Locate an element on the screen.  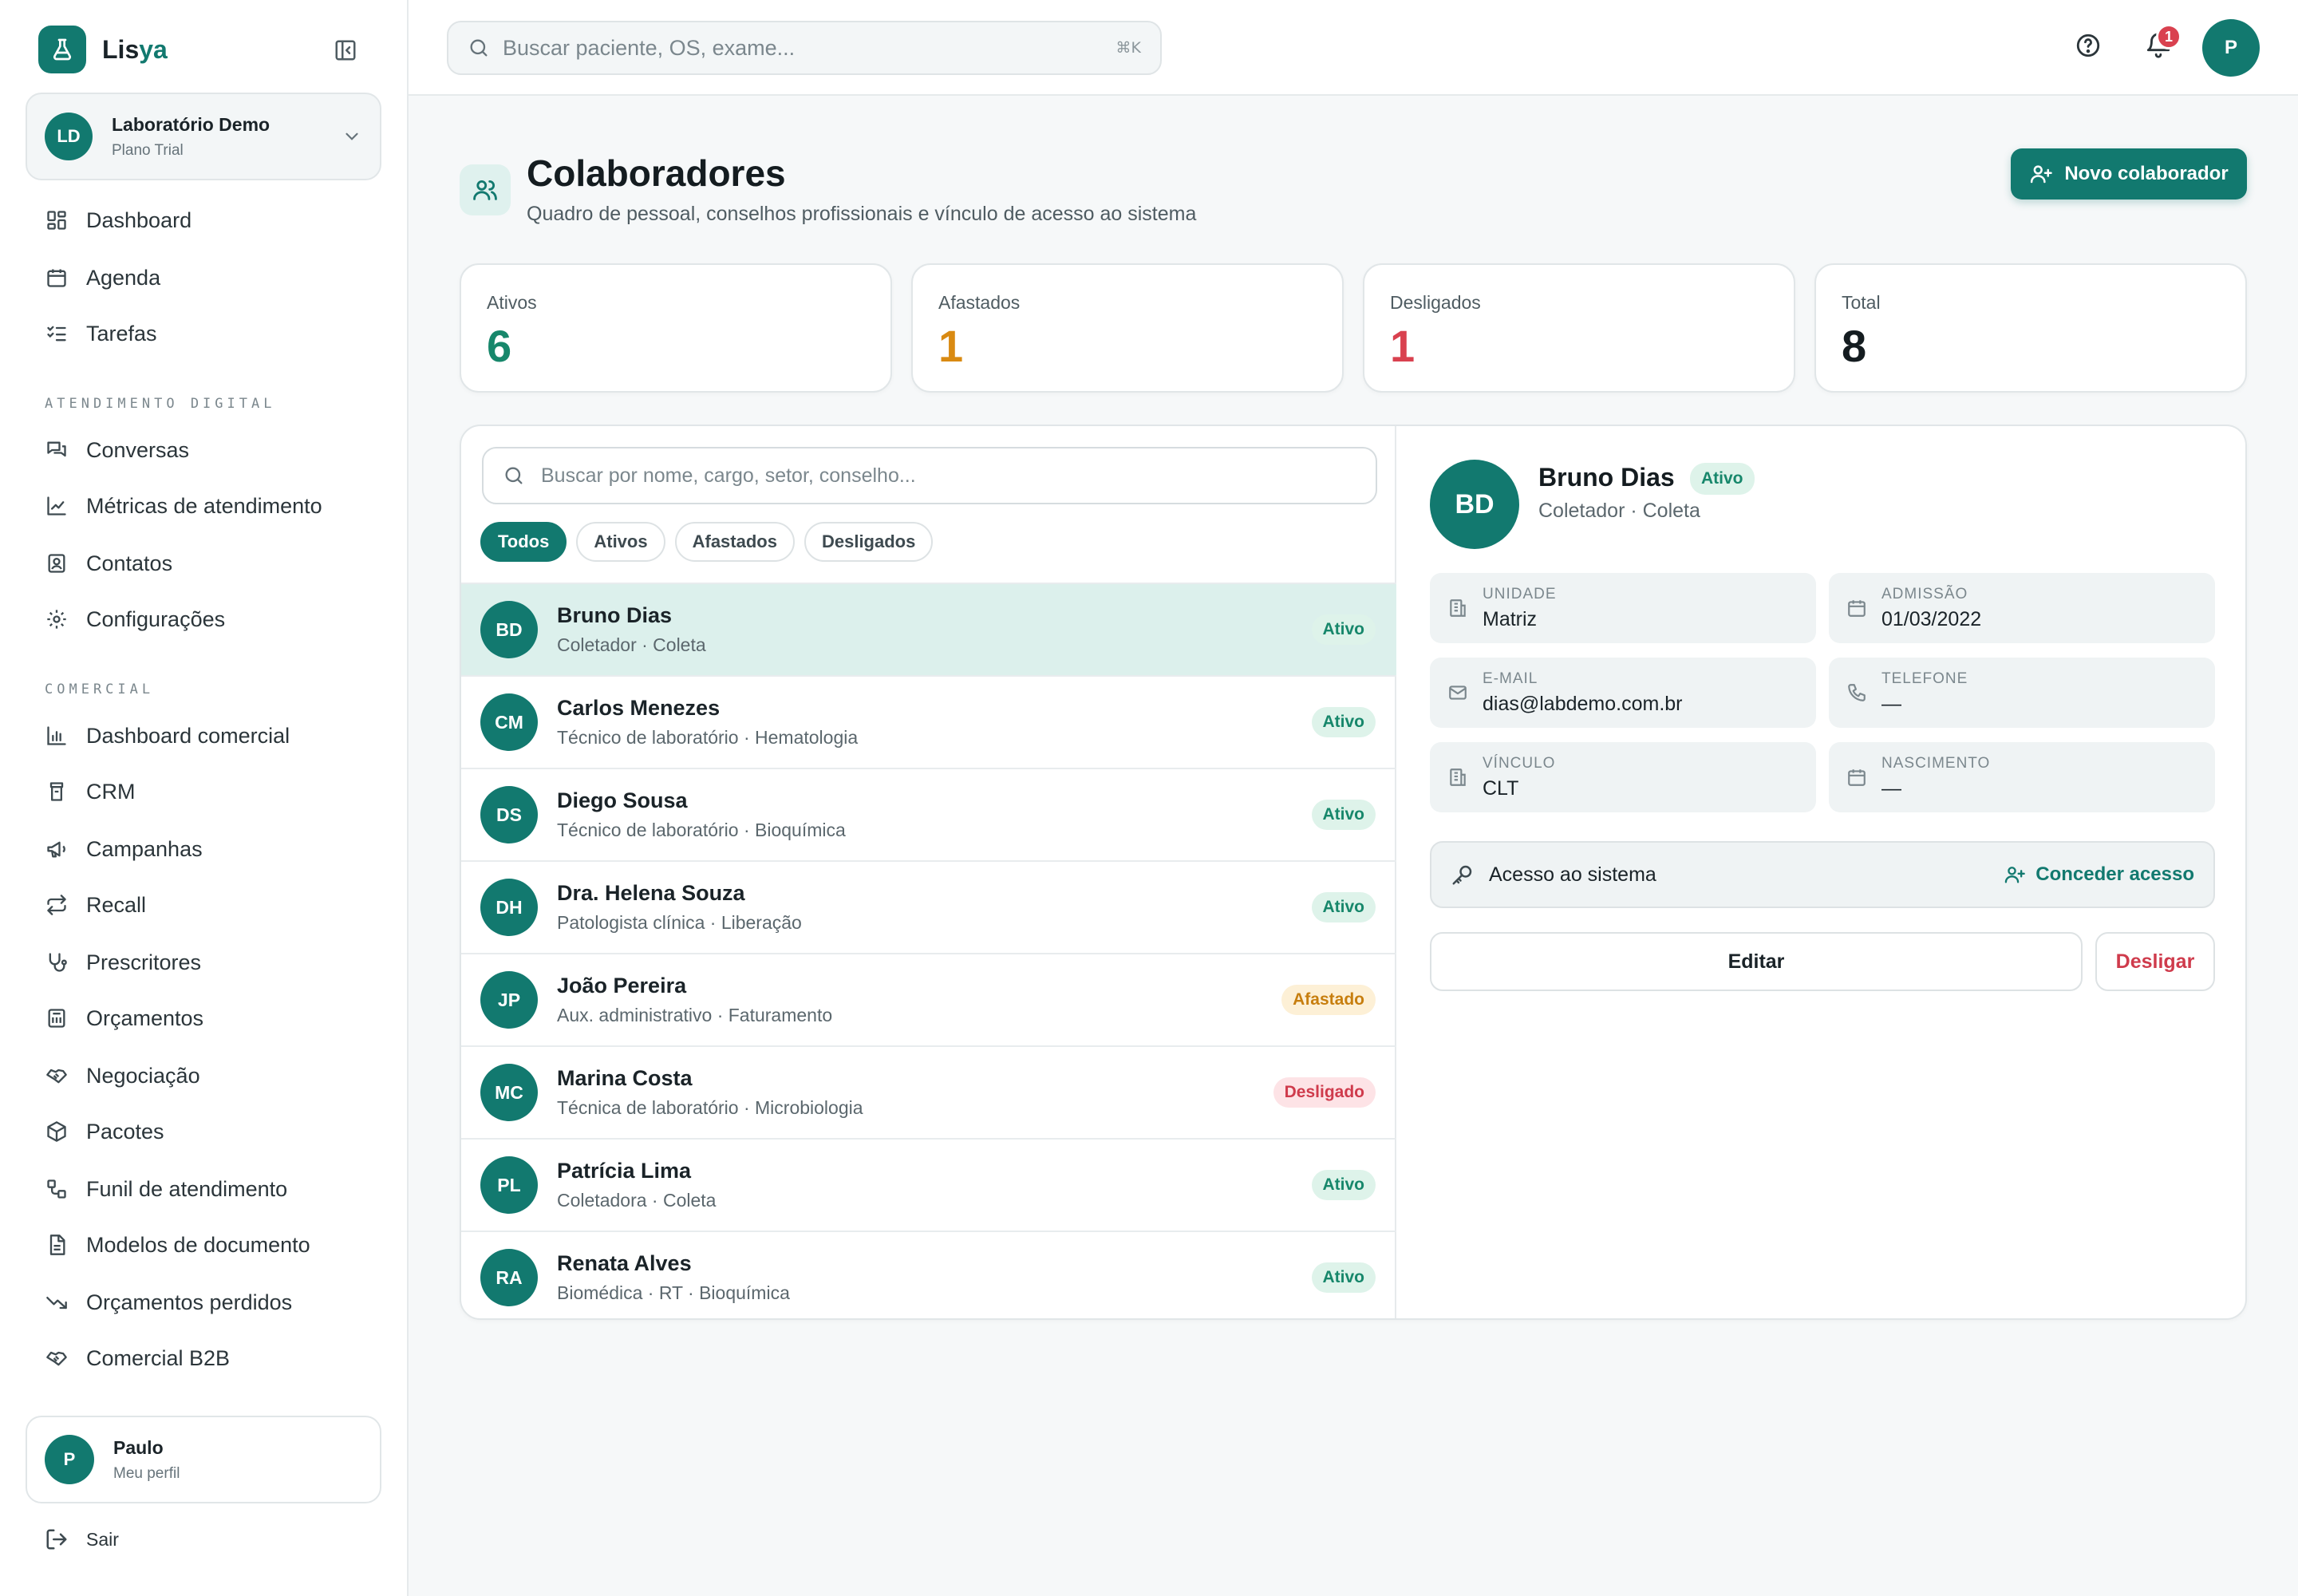
stethoscope-icon is located at coordinates (57, 962).